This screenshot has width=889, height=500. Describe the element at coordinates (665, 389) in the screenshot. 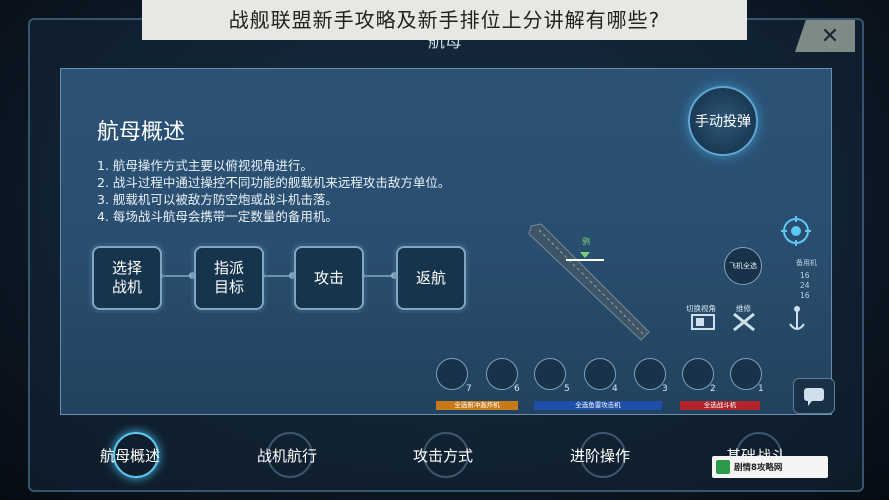

I see `squad-number: 3` at that location.